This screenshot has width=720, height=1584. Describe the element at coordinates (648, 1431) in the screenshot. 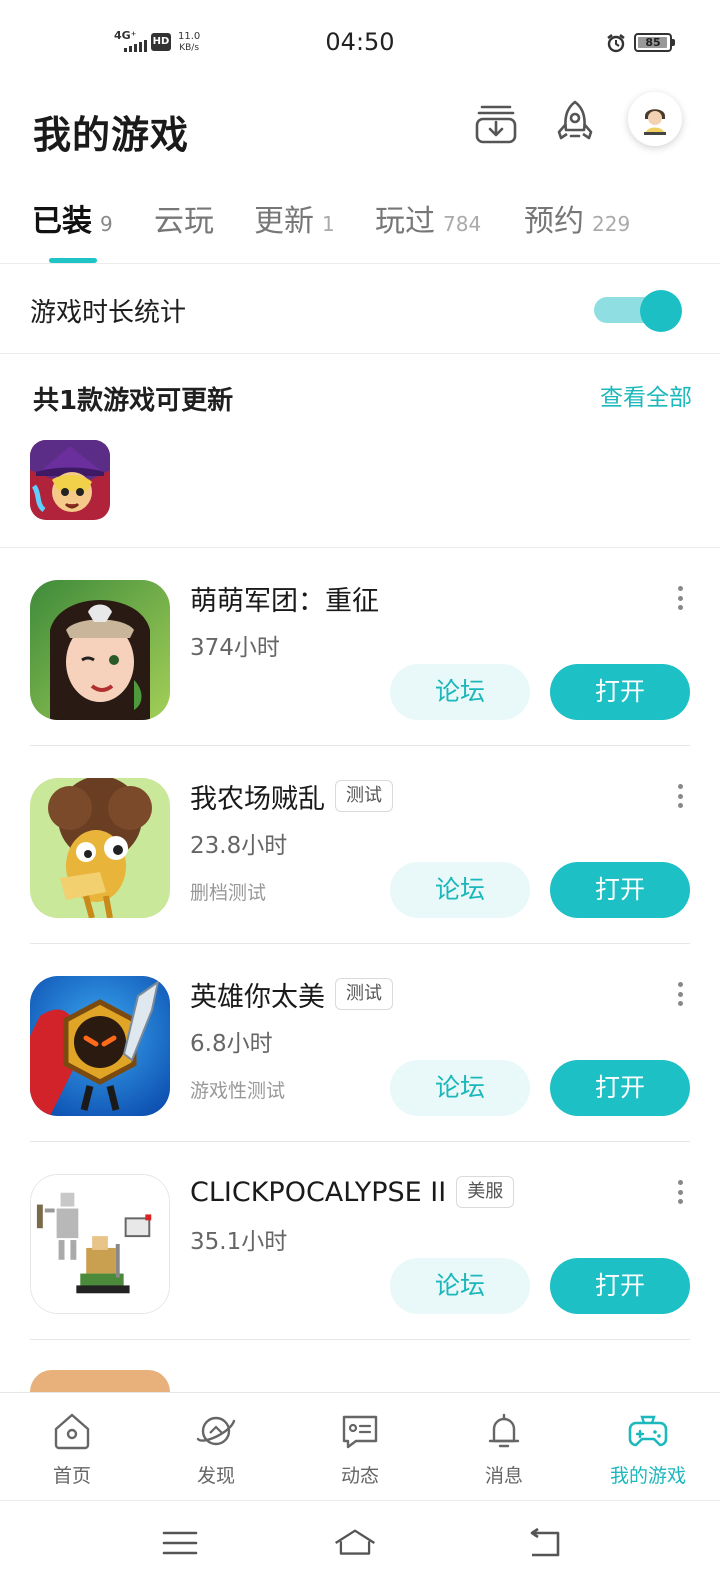

I see `gamepad-icon` at that location.